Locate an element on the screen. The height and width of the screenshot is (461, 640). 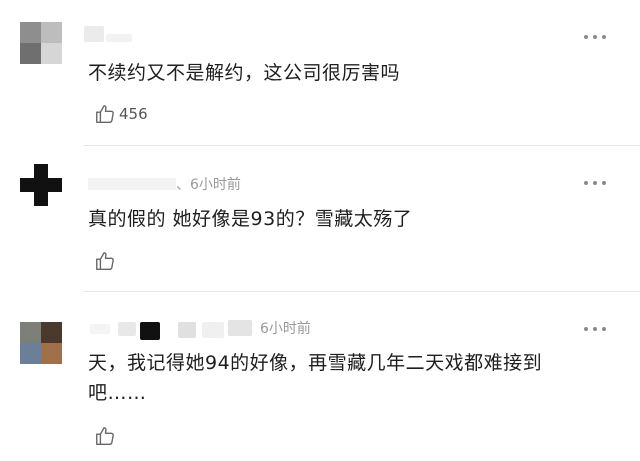
like-count: 456 is located at coordinates (133, 114).